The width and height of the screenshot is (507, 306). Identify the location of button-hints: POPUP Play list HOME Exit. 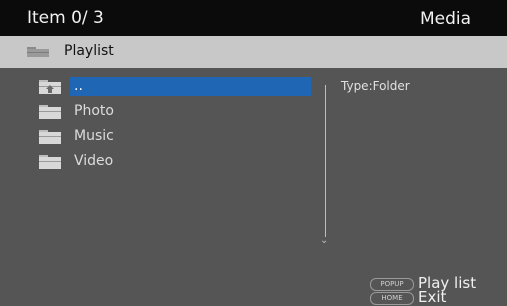
(438, 290).